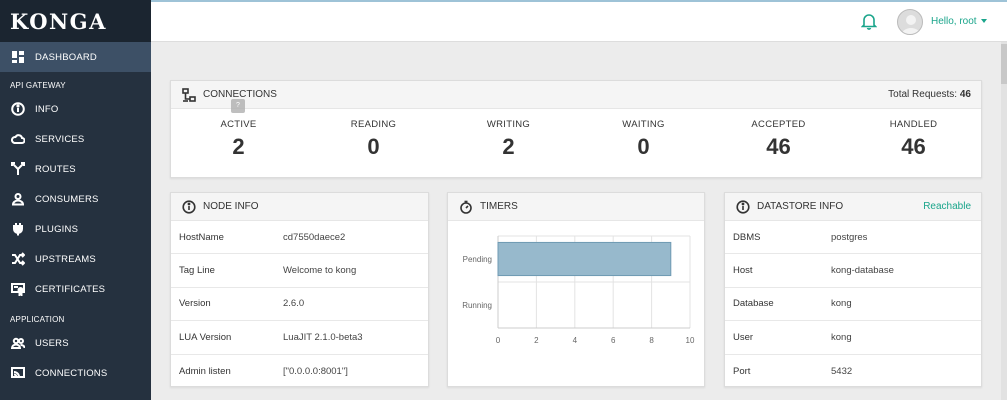  I want to click on dashboard-icon, so click(18, 57).